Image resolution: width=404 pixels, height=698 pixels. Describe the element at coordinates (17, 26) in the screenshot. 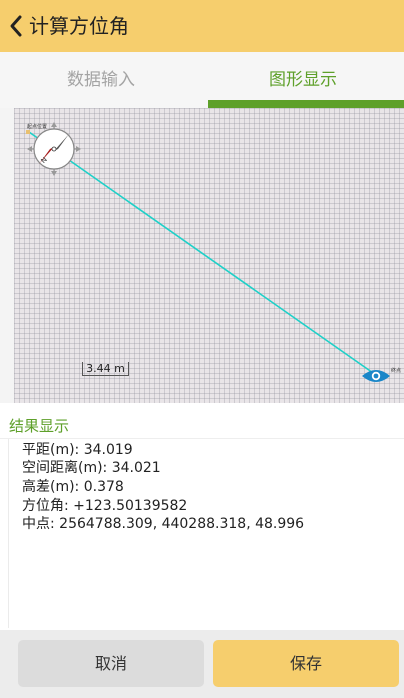

I see `back-arrow-icon` at that location.